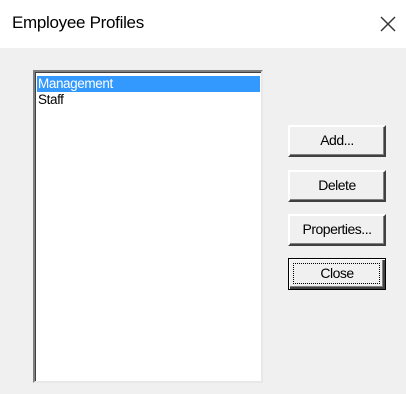 The width and height of the screenshot is (406, 394). What do you see at coordinates (78, 22) in the screenshot?
I see `window-title: Employee Profiles` at bounding box center [78, 22].